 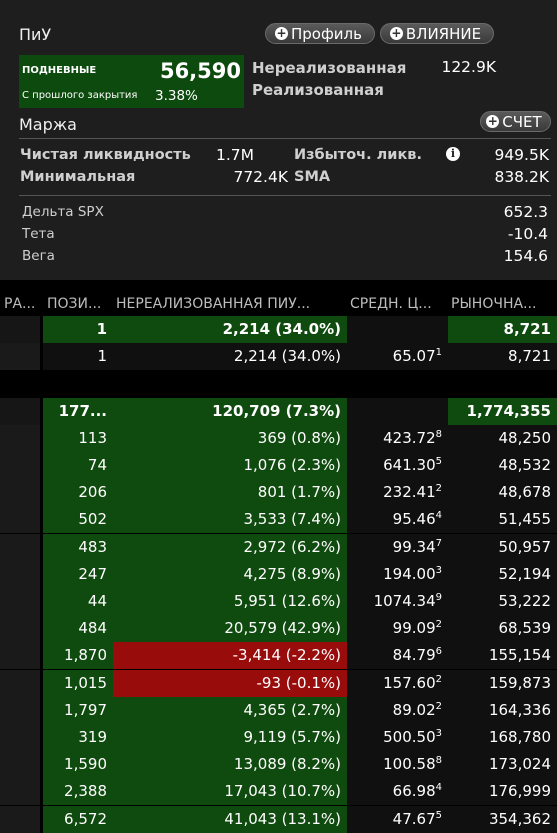 What do you see at coordinates (502, 547) in the screenshot?
I see `market-value-cell: 50,957` at bounding box center [502, 547].